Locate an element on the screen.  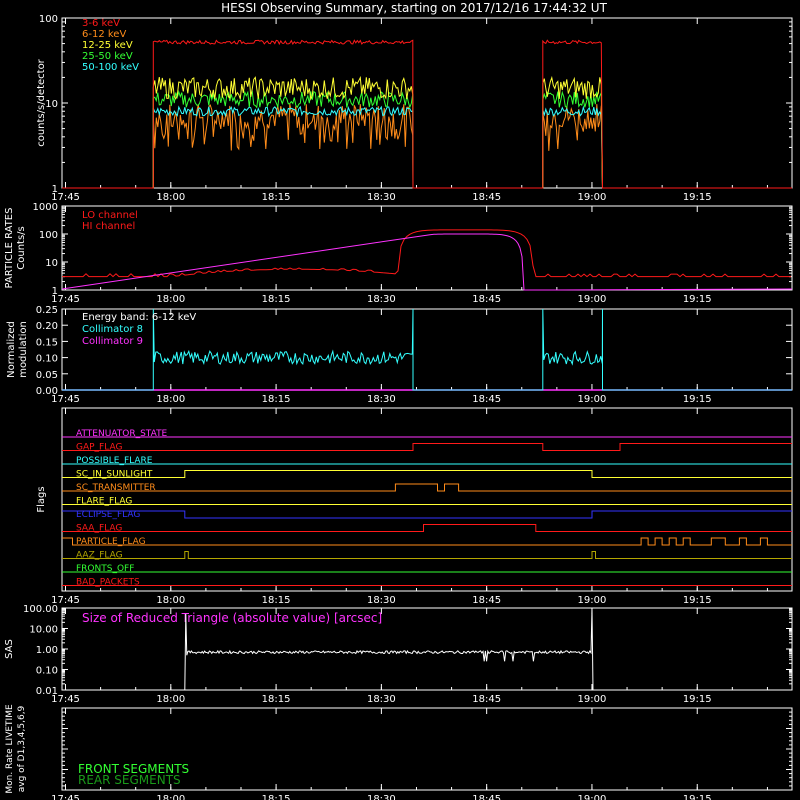
y-axis-label: Normalized is located at coordinates (11, 349).